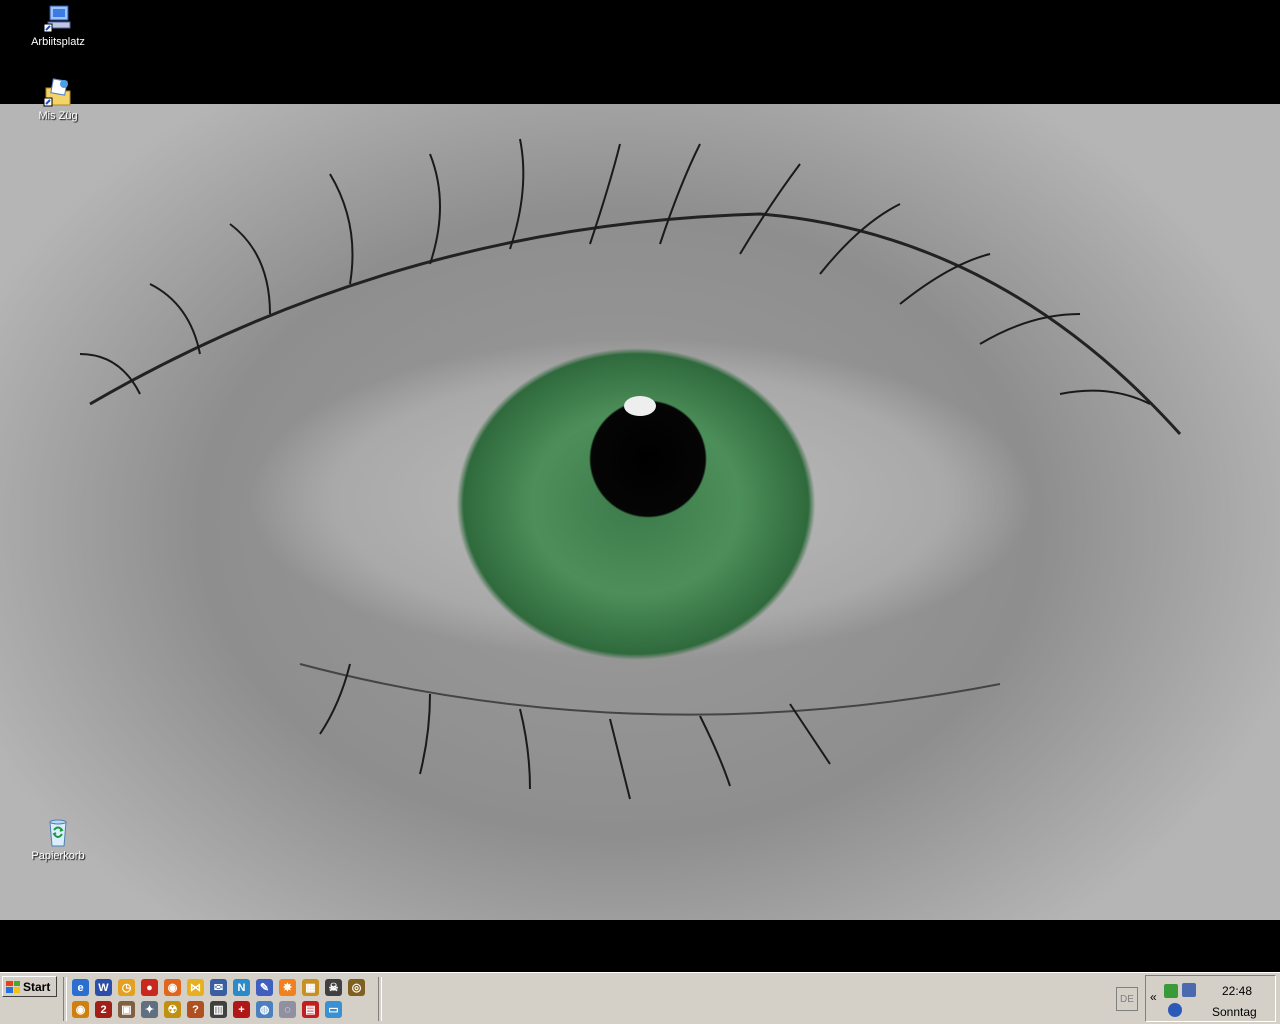 Image resolution: width=1280 pixels, height=1024 pixels. I want to click on windows-logo-icon, so click(13, 986).